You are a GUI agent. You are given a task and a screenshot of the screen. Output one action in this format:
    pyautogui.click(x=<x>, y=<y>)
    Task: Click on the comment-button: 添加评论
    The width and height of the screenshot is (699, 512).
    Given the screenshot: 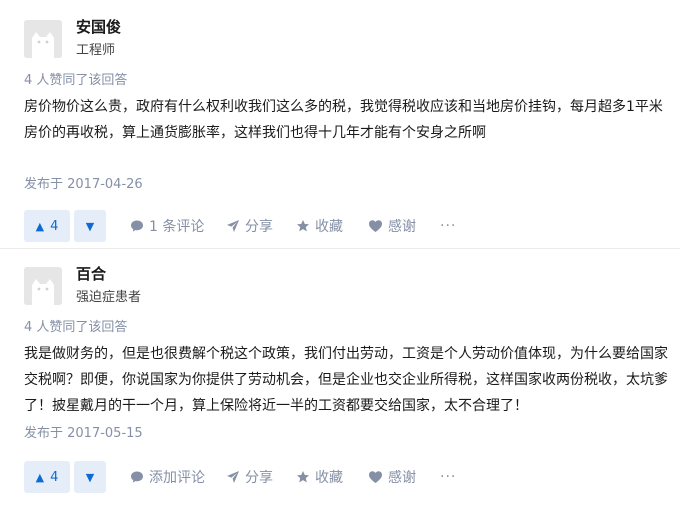 What is the action you would take?
    pyautogui.click(x=167, y=477)
    